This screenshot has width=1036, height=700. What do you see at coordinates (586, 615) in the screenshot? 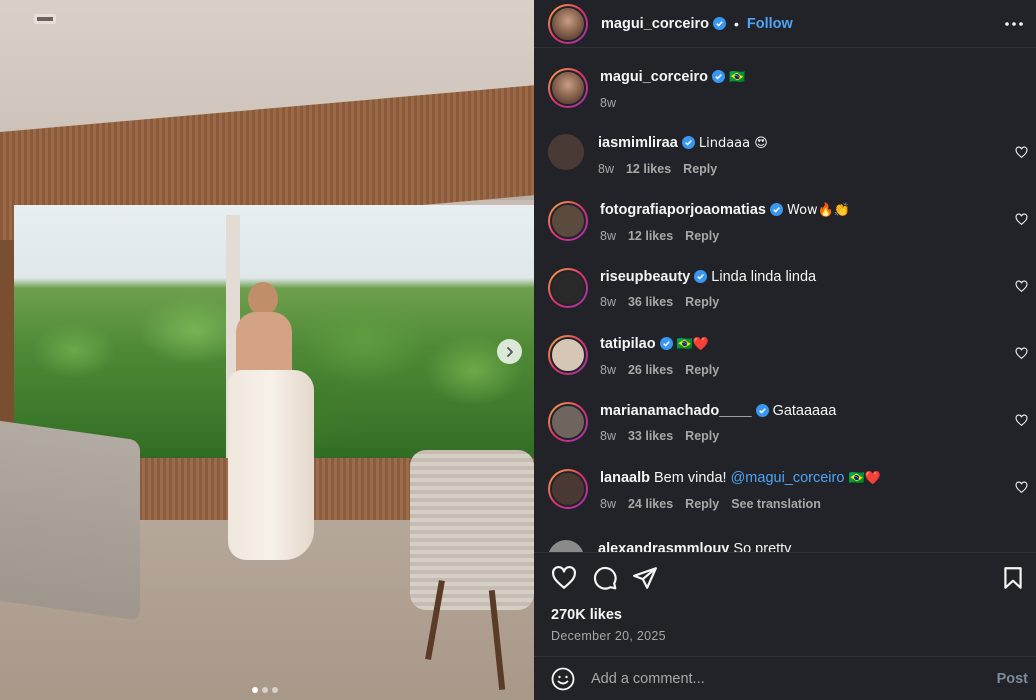
I see `likes-count: 270K likes` at bounding box center [586, 615].